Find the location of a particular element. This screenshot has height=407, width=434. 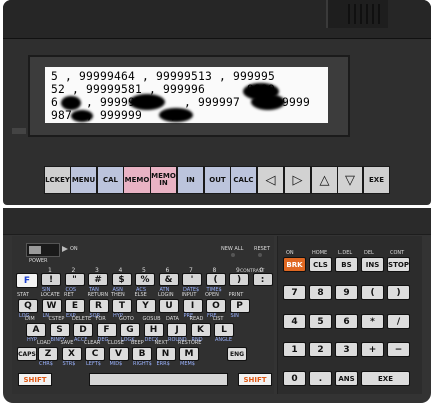

keypad-key: ( is located at coordinates (372, 292).